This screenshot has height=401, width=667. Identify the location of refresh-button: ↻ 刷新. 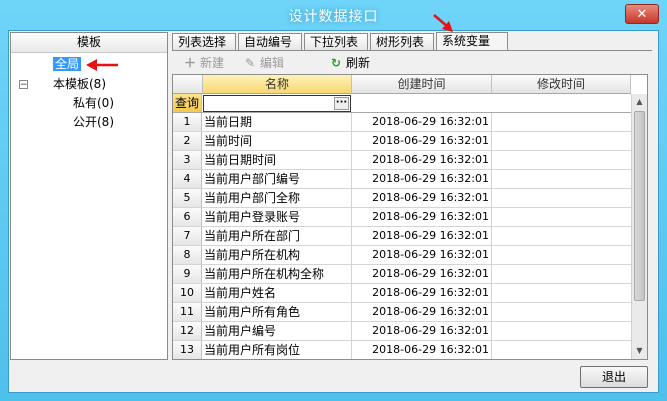
(349, 63).